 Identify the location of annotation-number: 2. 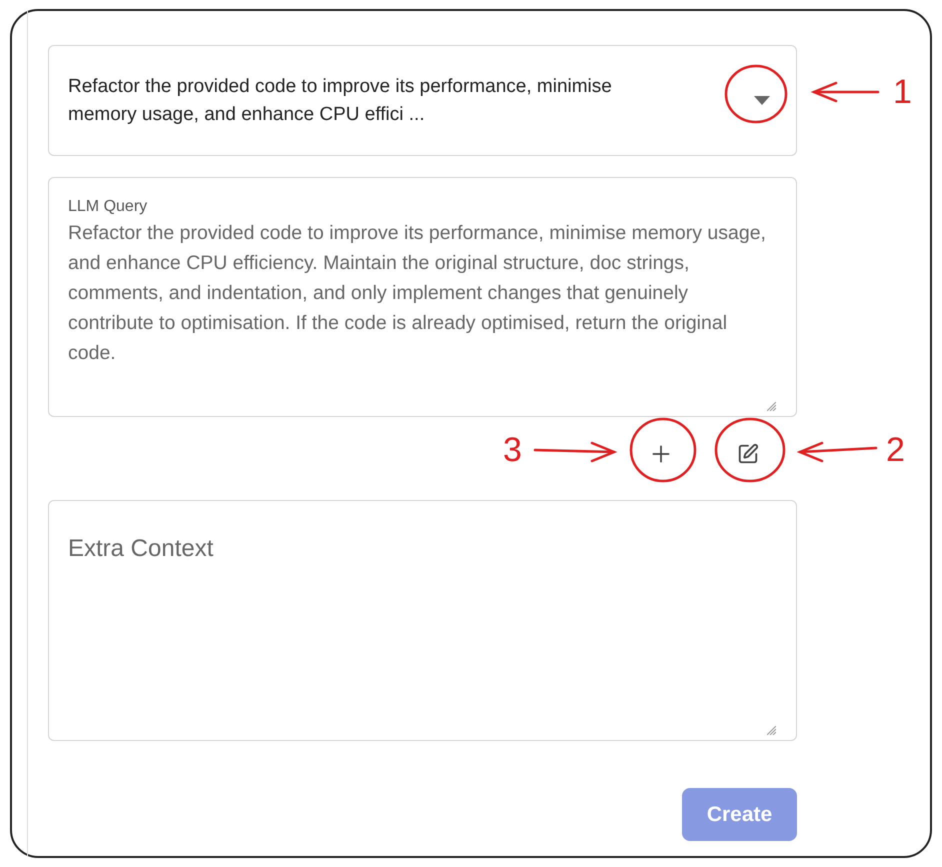
(895, 450).